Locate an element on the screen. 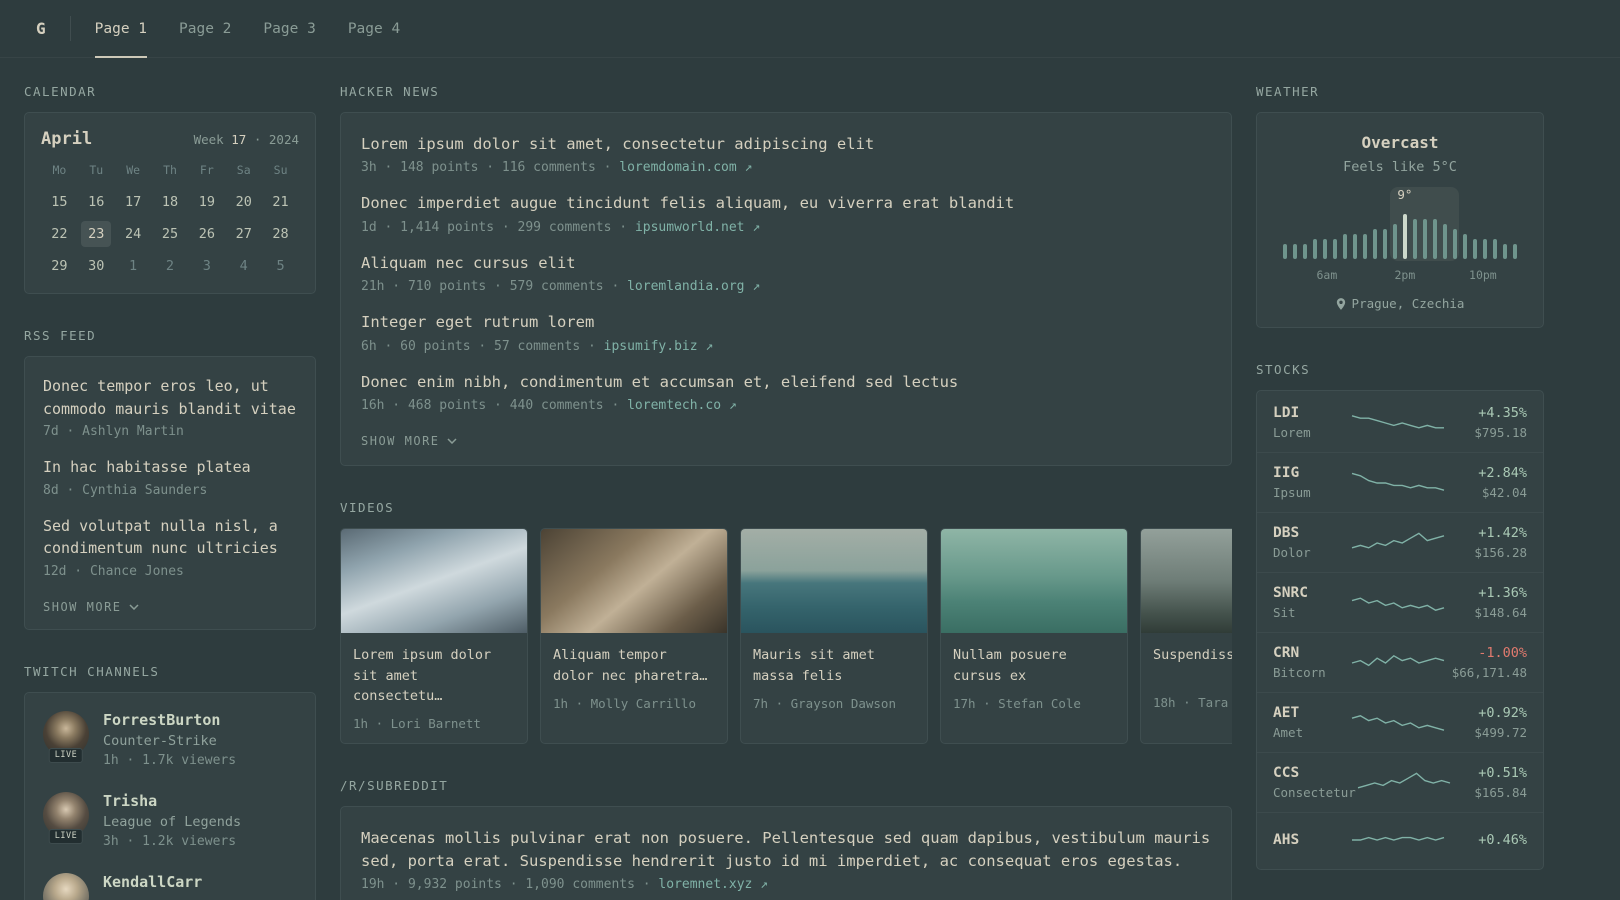 The width and height of the screenshot is (1620, 900). weather-section-title: WEATHER is located at coordinates (1288, 91).